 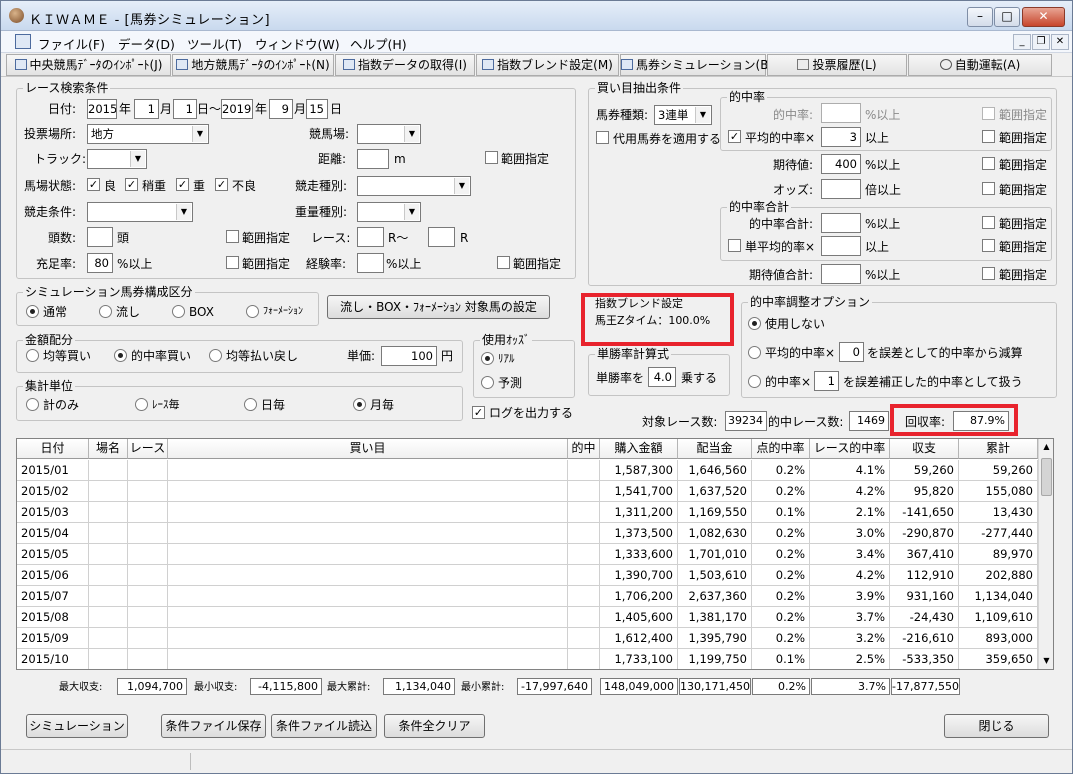 I want to click on column-header-race-rate: レース的中率, so click(x=850, y=449).